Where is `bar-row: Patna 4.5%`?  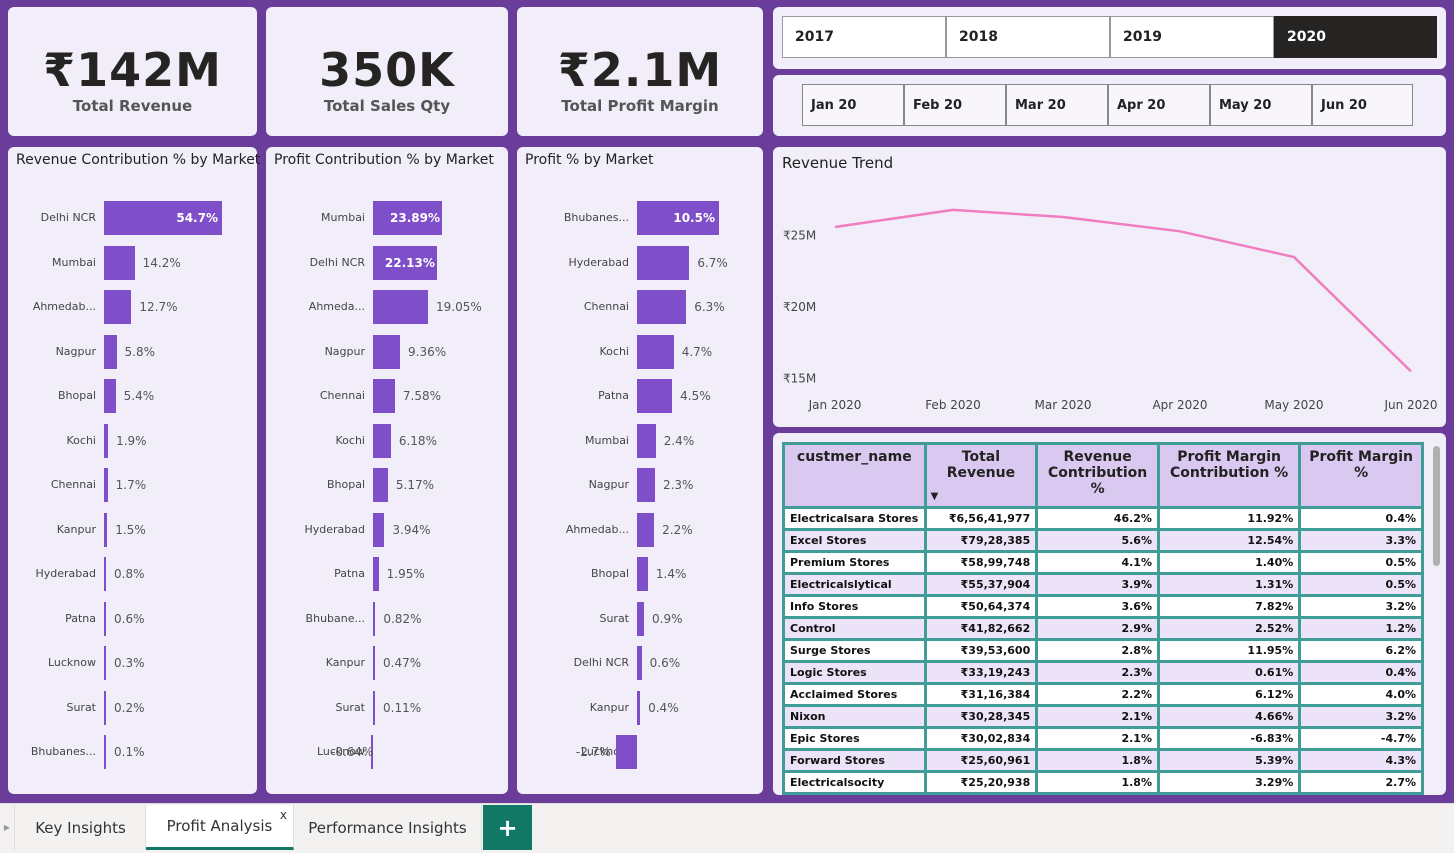 bar-row: Patna 4.5% is located at coordinates (640, 396).